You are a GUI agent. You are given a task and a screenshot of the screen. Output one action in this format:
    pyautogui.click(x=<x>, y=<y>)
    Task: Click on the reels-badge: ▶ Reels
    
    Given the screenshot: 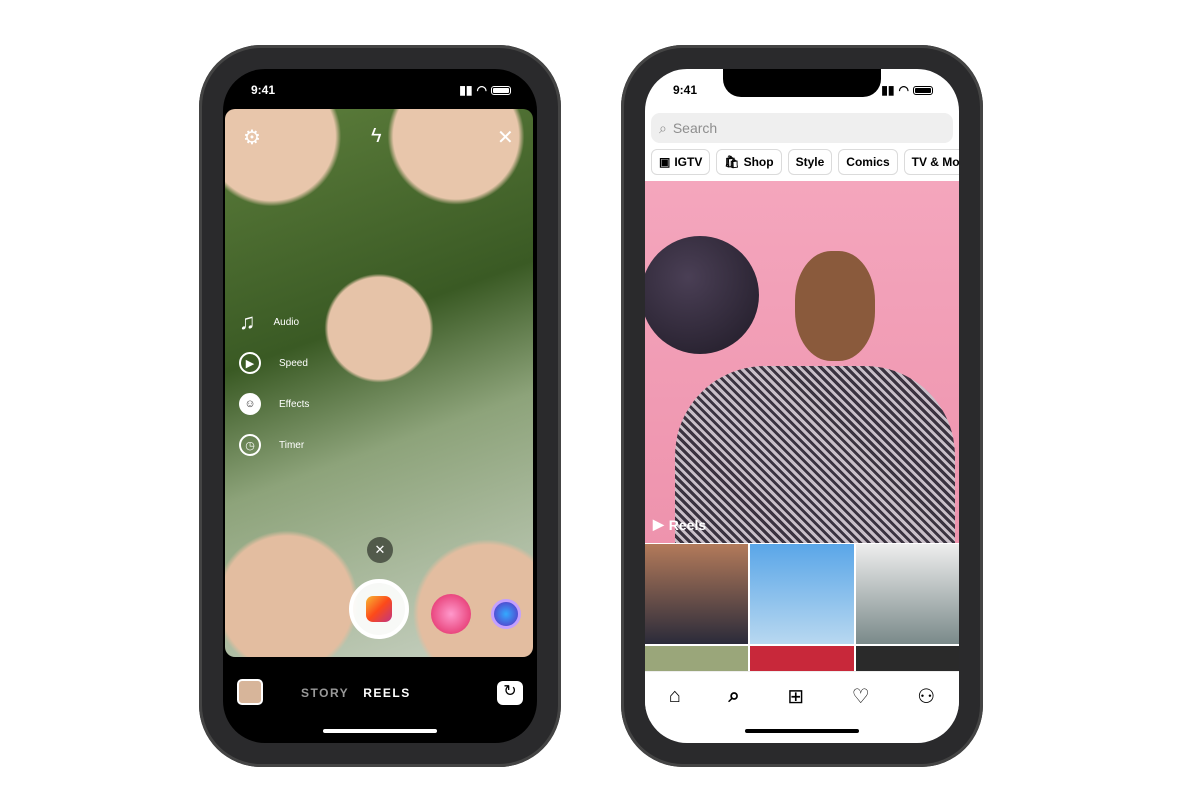 What is the action you would take?
    pyautogui.click(x=679, y=524)
    